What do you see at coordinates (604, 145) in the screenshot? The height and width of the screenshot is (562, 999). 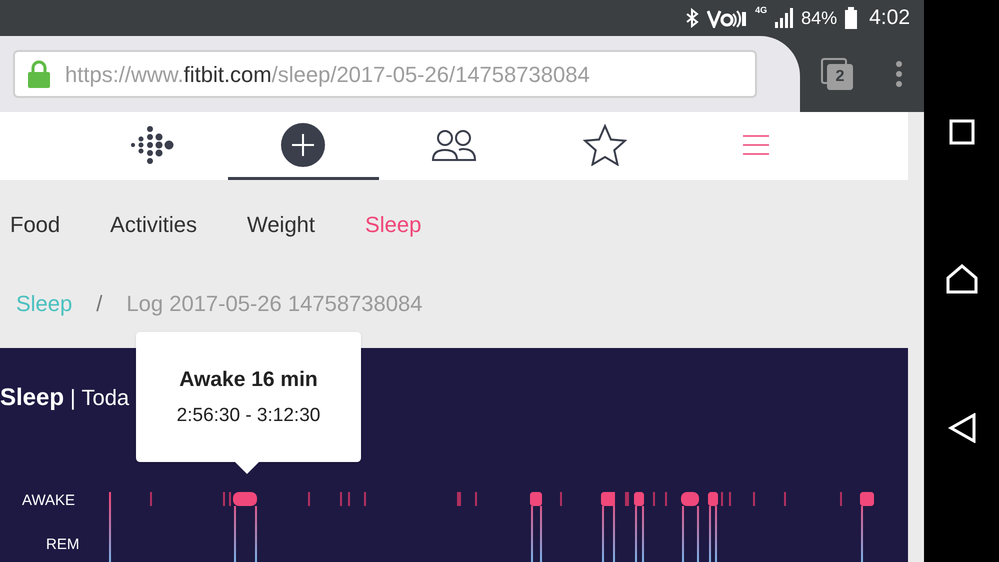 I see `star-icon` at bounding box center [604, 145].